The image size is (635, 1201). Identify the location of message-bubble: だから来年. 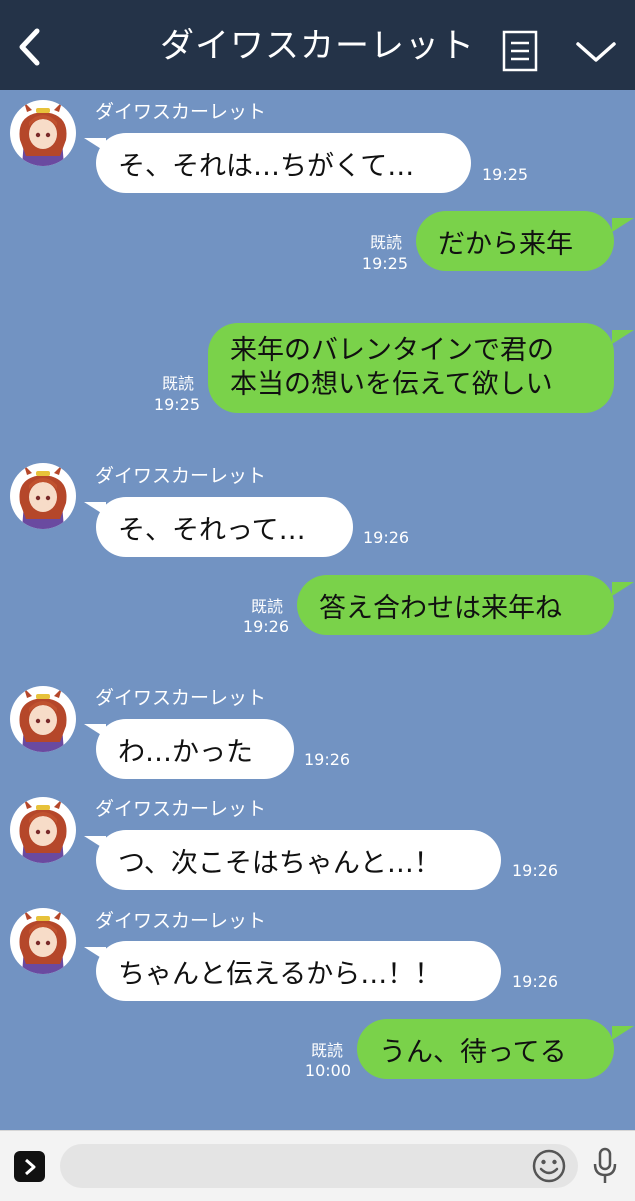
(515, 241).